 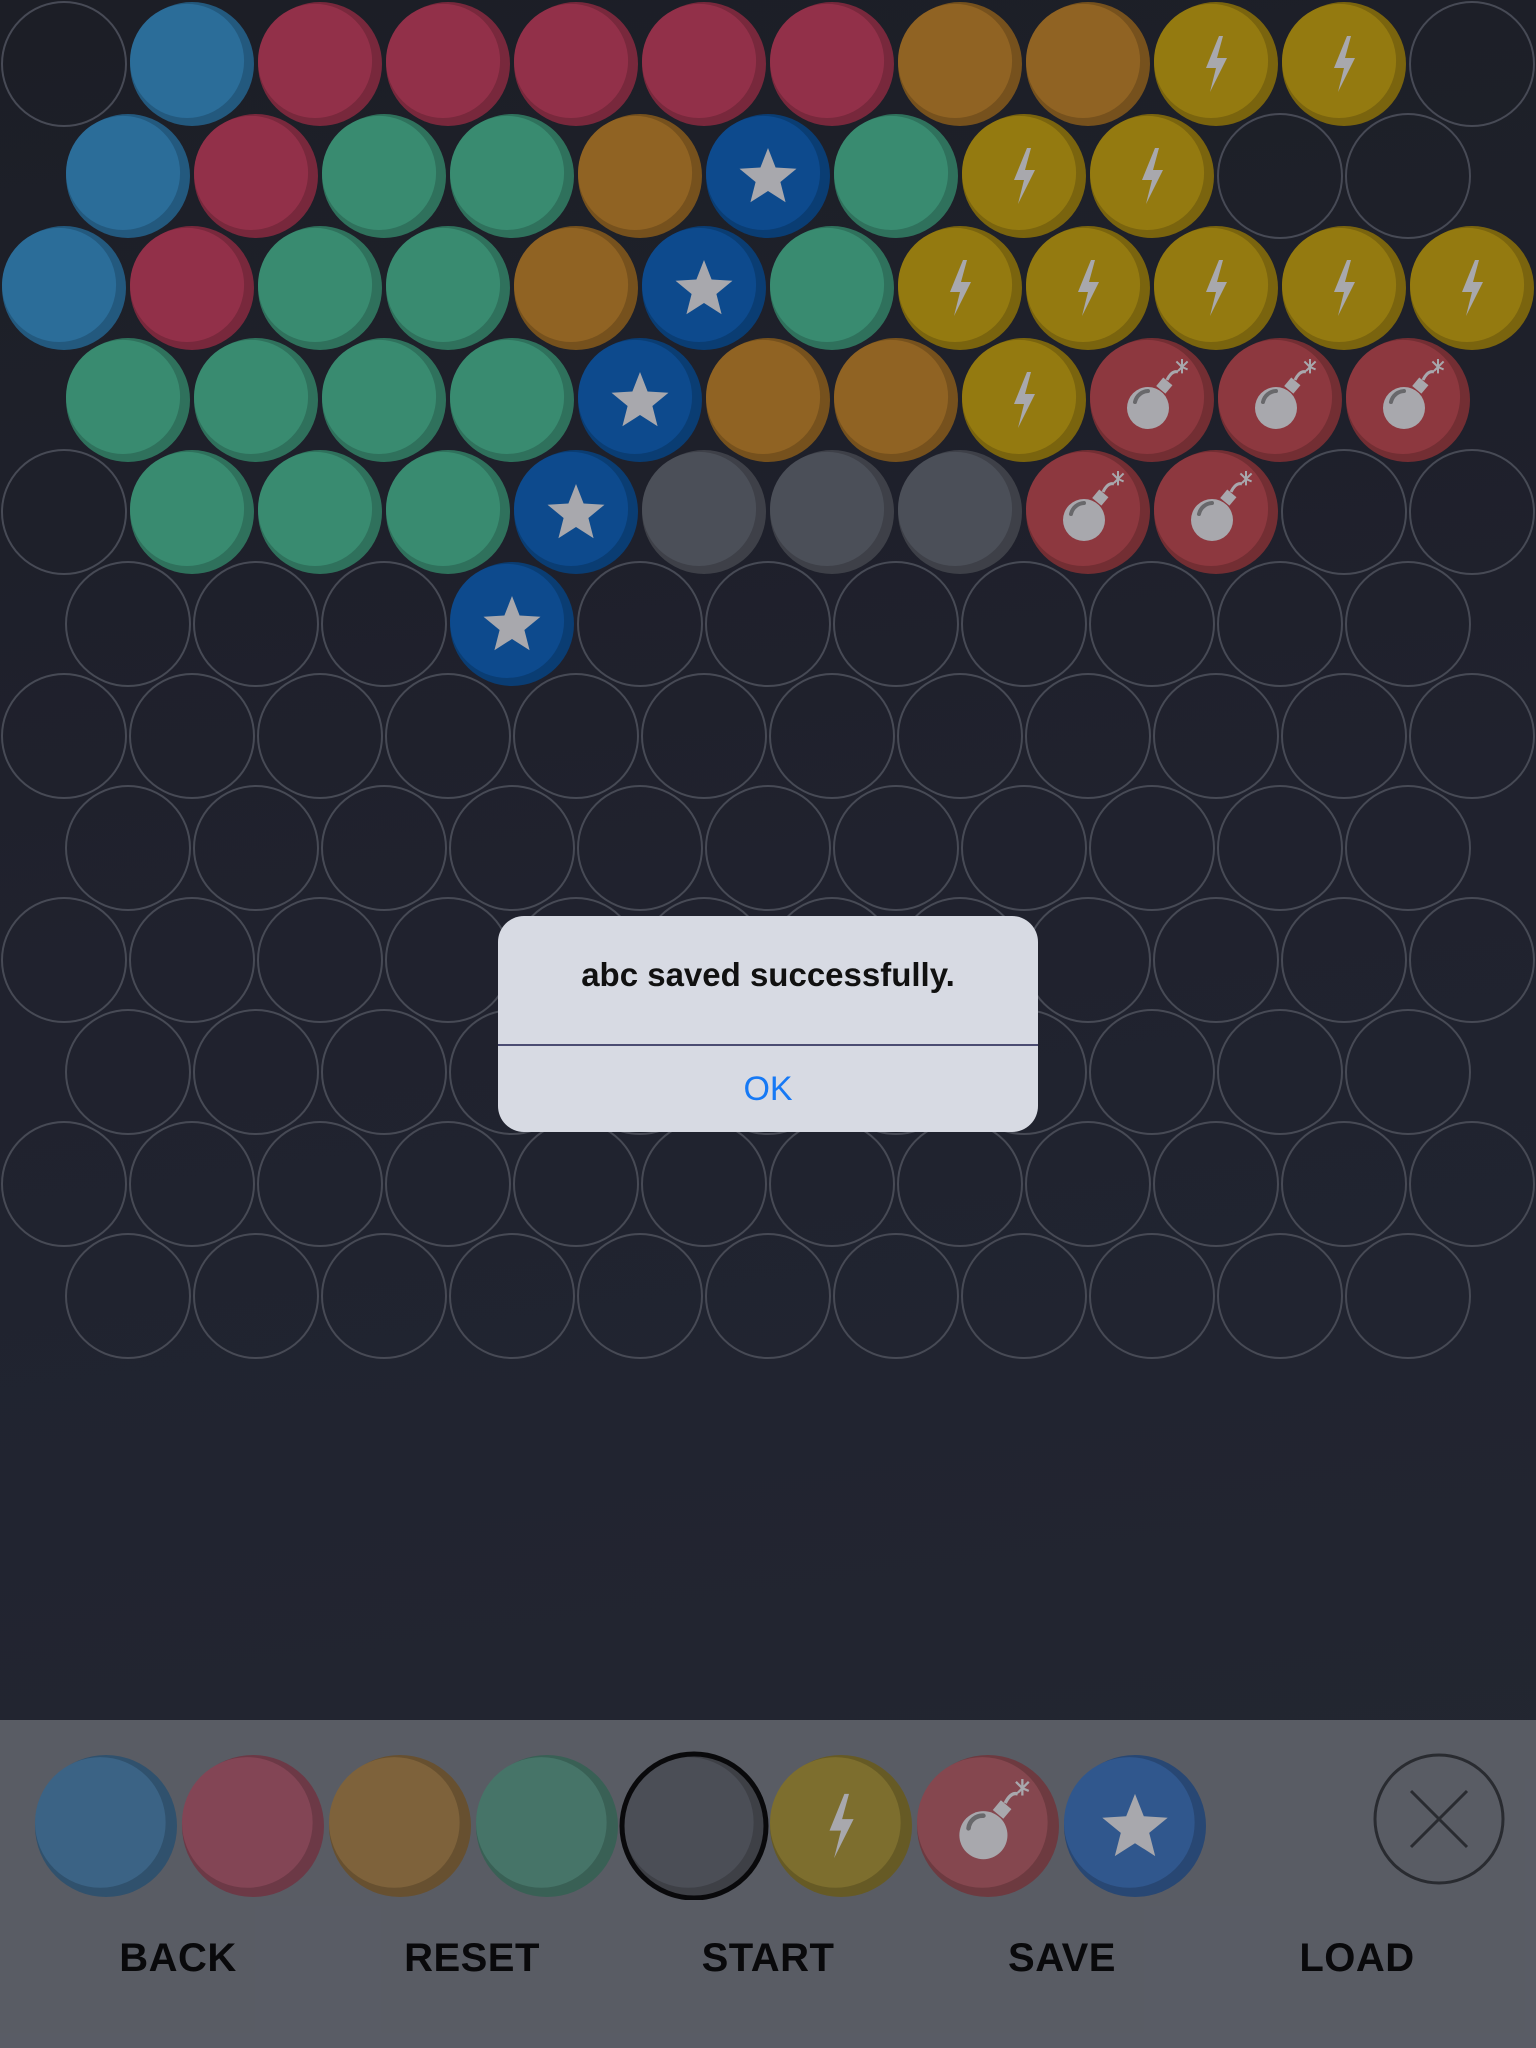 I want to click on alert-message: abc saved successfully., so click(x=768, y=974).